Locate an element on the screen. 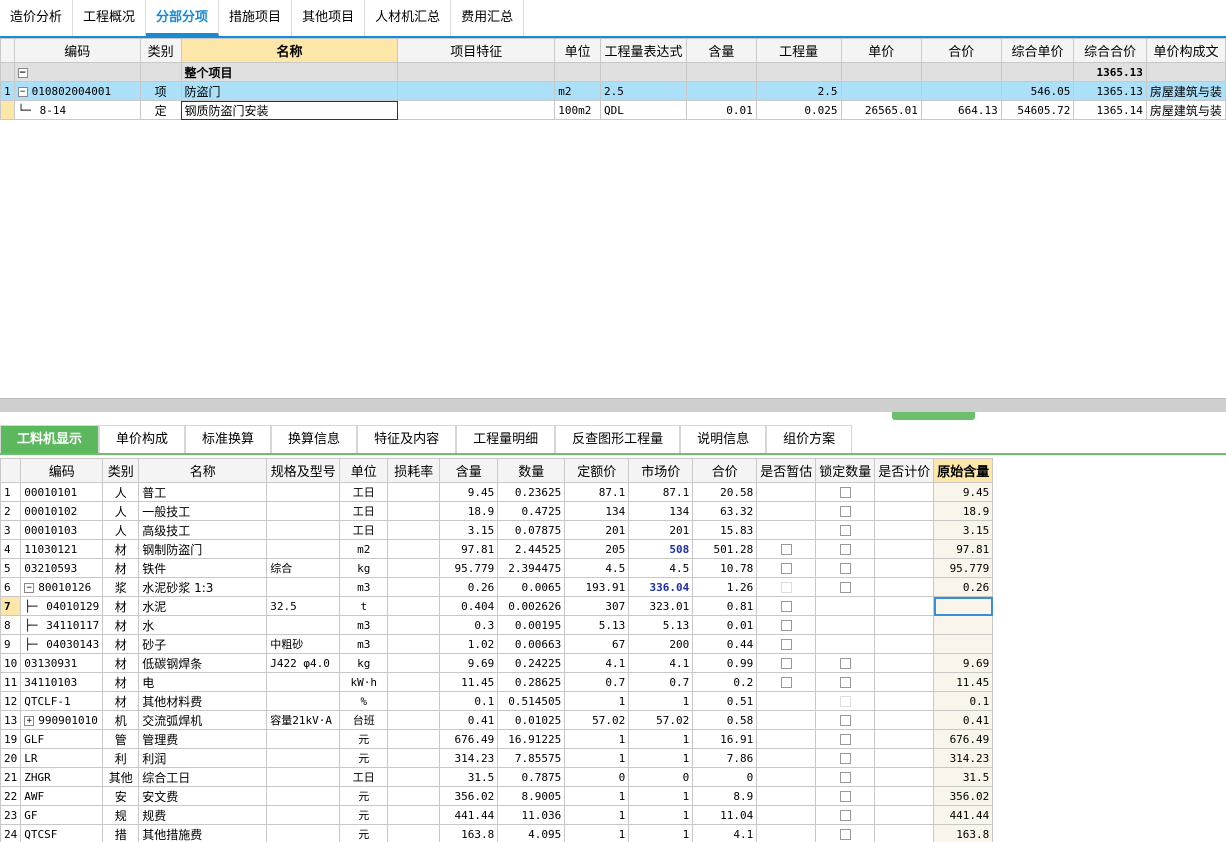 The image size is (1226, 842). col-header-code: 编码 is located at coordinates (77, 50).